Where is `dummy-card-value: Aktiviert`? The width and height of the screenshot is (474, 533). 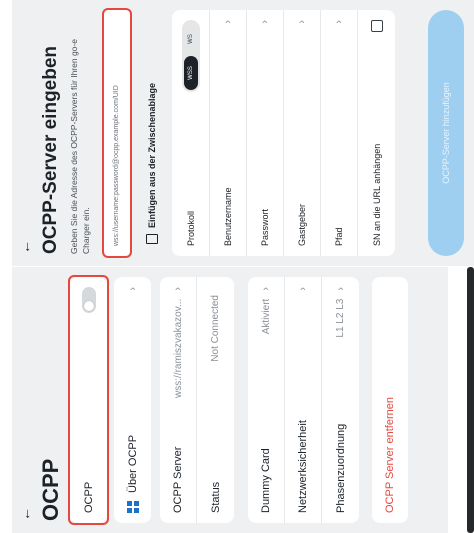
dummy-card-value: Aktiviert is located at coordinates (266, 316).